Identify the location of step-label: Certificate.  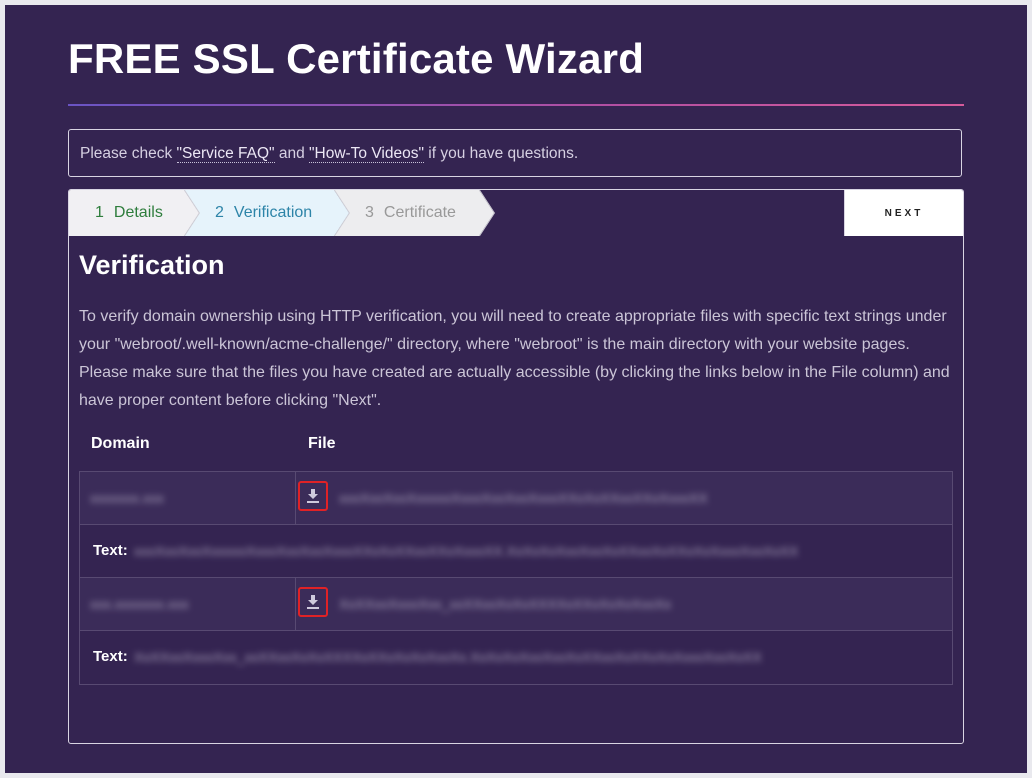
(419, 212).